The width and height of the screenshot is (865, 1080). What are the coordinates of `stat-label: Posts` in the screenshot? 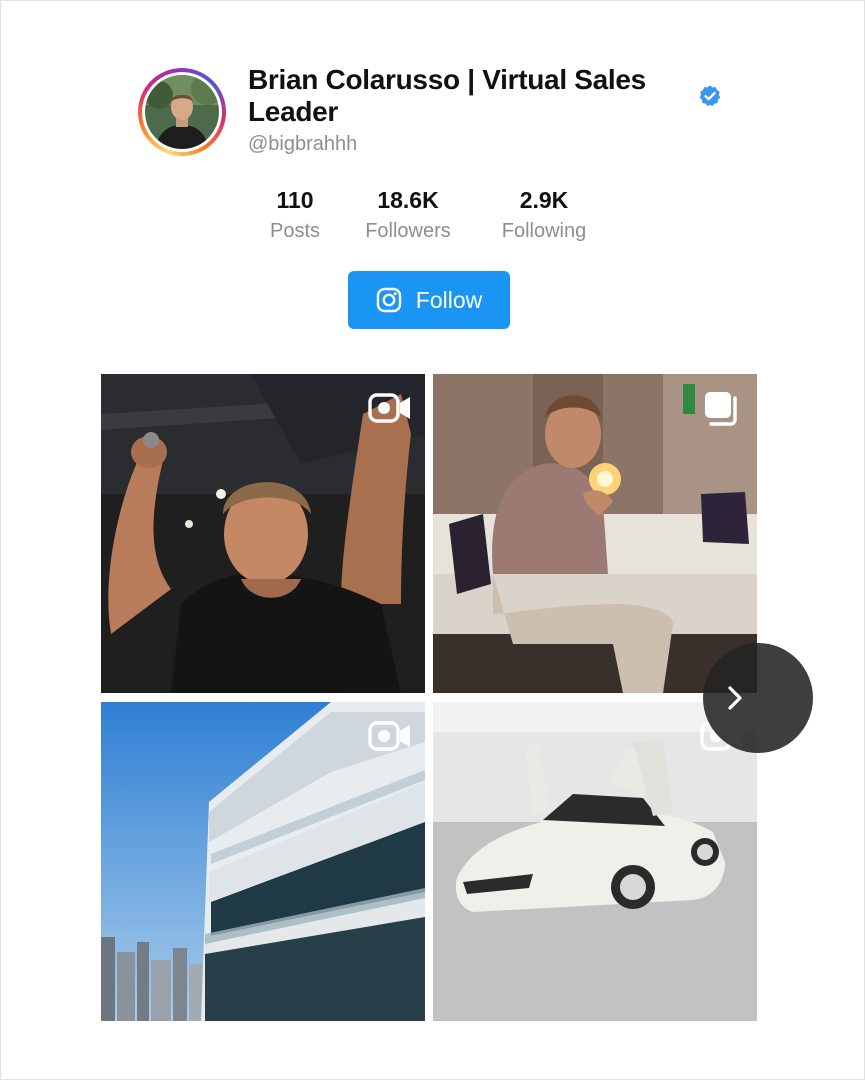 It's located at (295, 231).